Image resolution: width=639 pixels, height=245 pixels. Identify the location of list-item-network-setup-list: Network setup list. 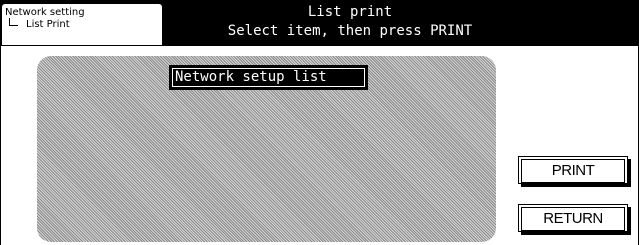
(268, 77).